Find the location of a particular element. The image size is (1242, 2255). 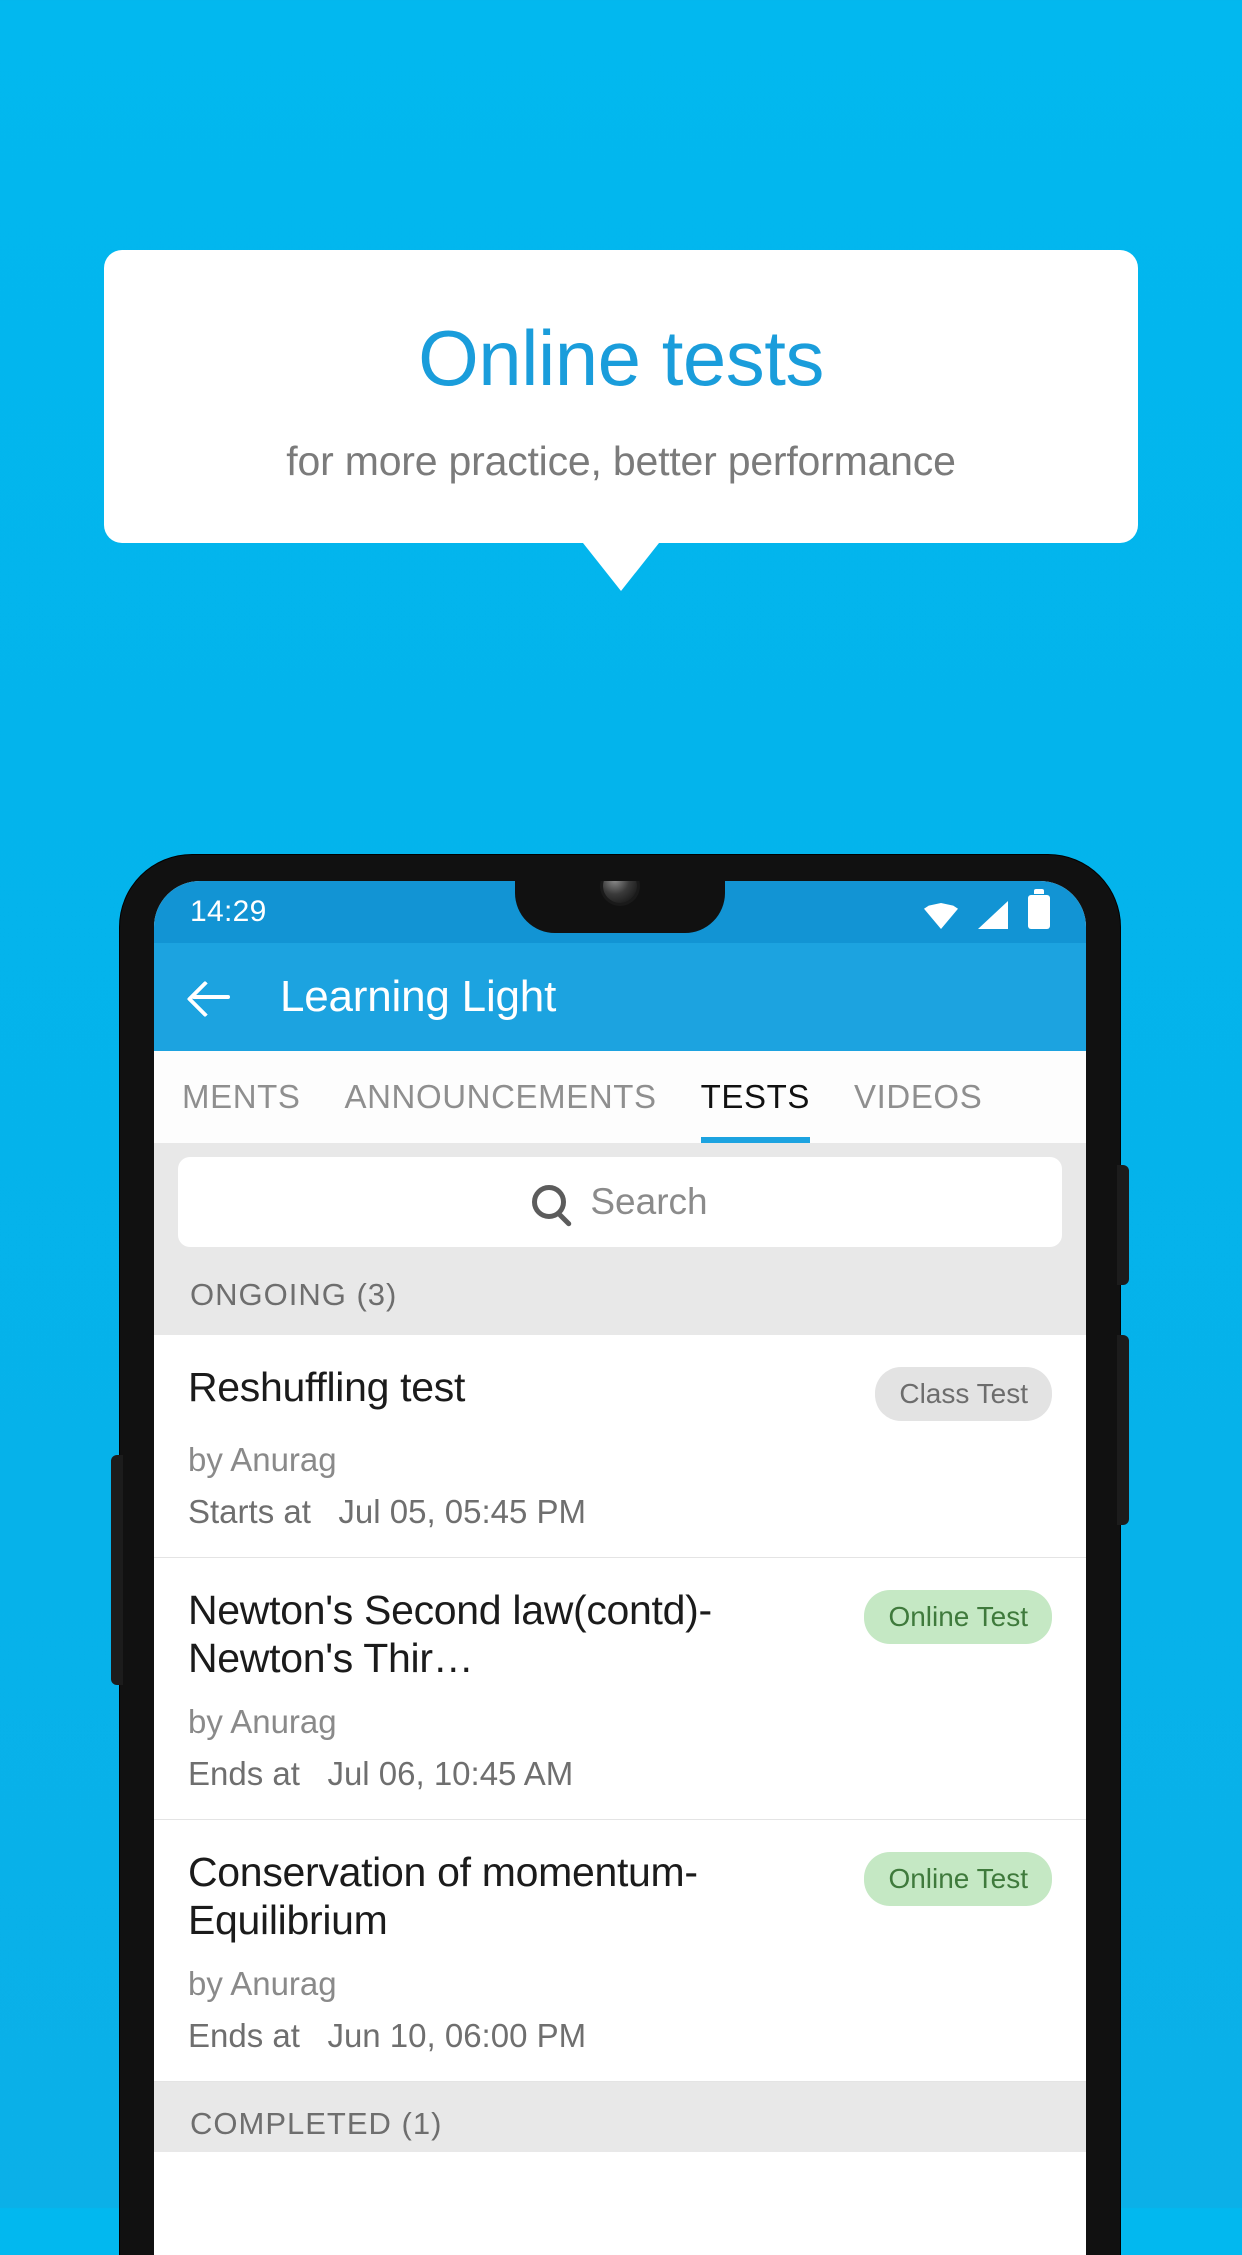

tab-bar: MENTS ANNOUNCEMENTS TESTS VIDEOS is located at coordinates (620, 1097).